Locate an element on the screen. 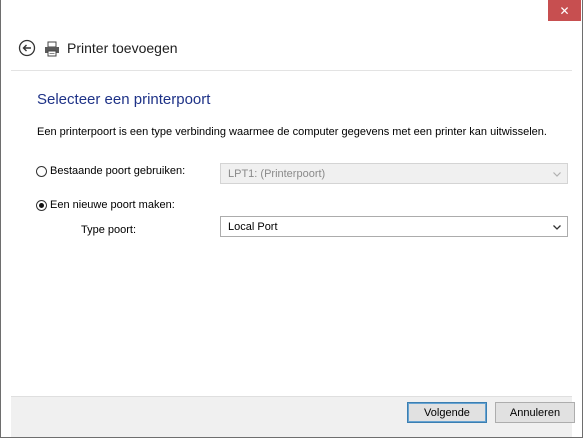 This screenshot has width=584, height=439. printer-icon is located at coordinates (52, 49).